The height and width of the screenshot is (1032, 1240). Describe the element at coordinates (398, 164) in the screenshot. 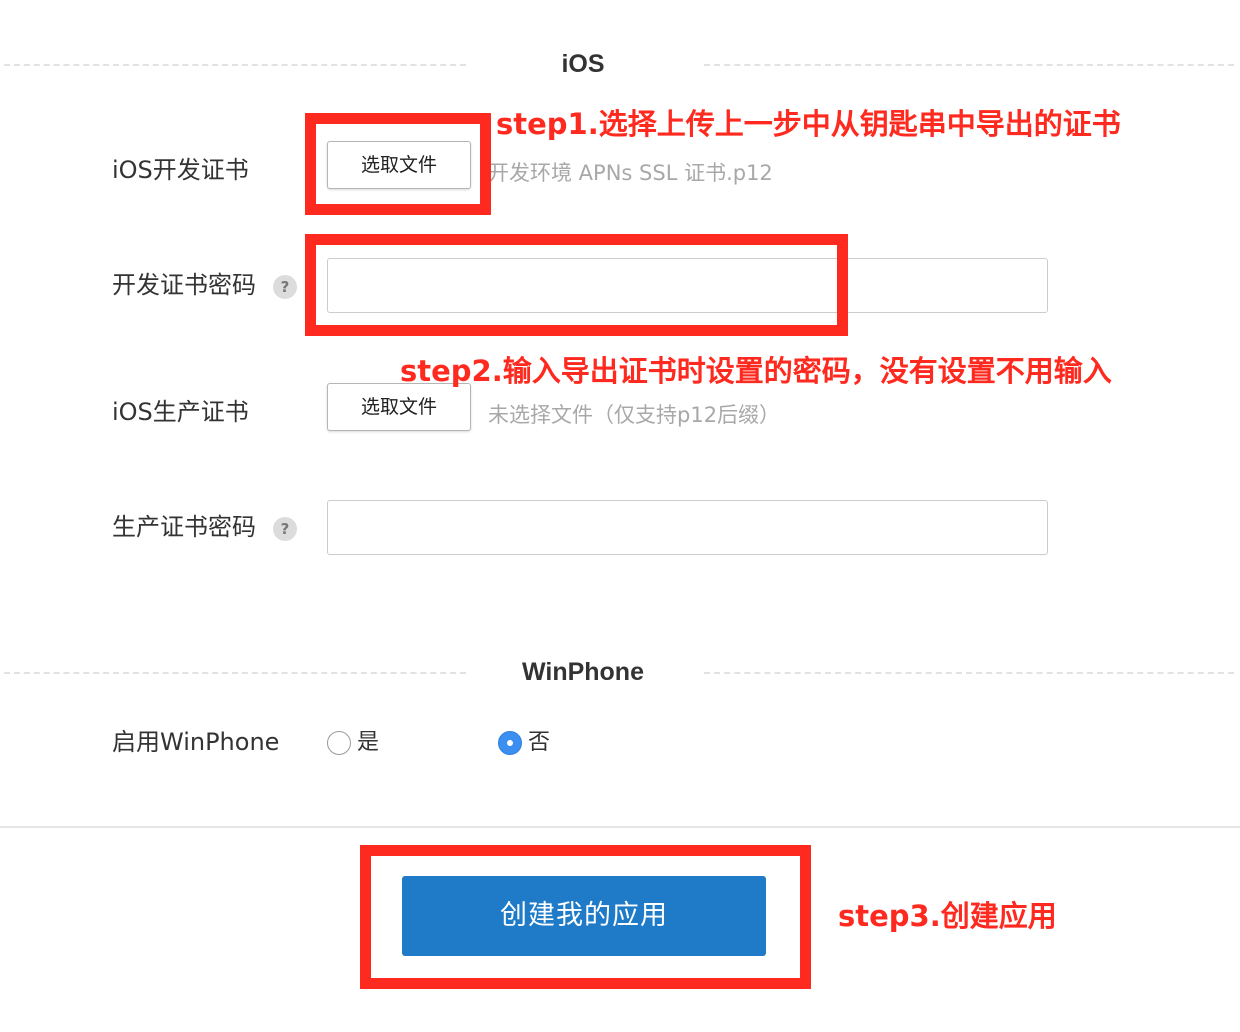

I see `annotation-box-step1` at that location.